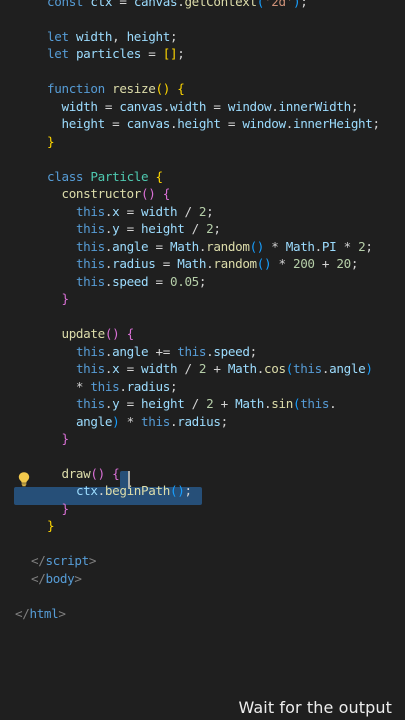 The height and width of the screenshot is (720, 405). I want to click on code-token: innerWidth, so click(315, 106).